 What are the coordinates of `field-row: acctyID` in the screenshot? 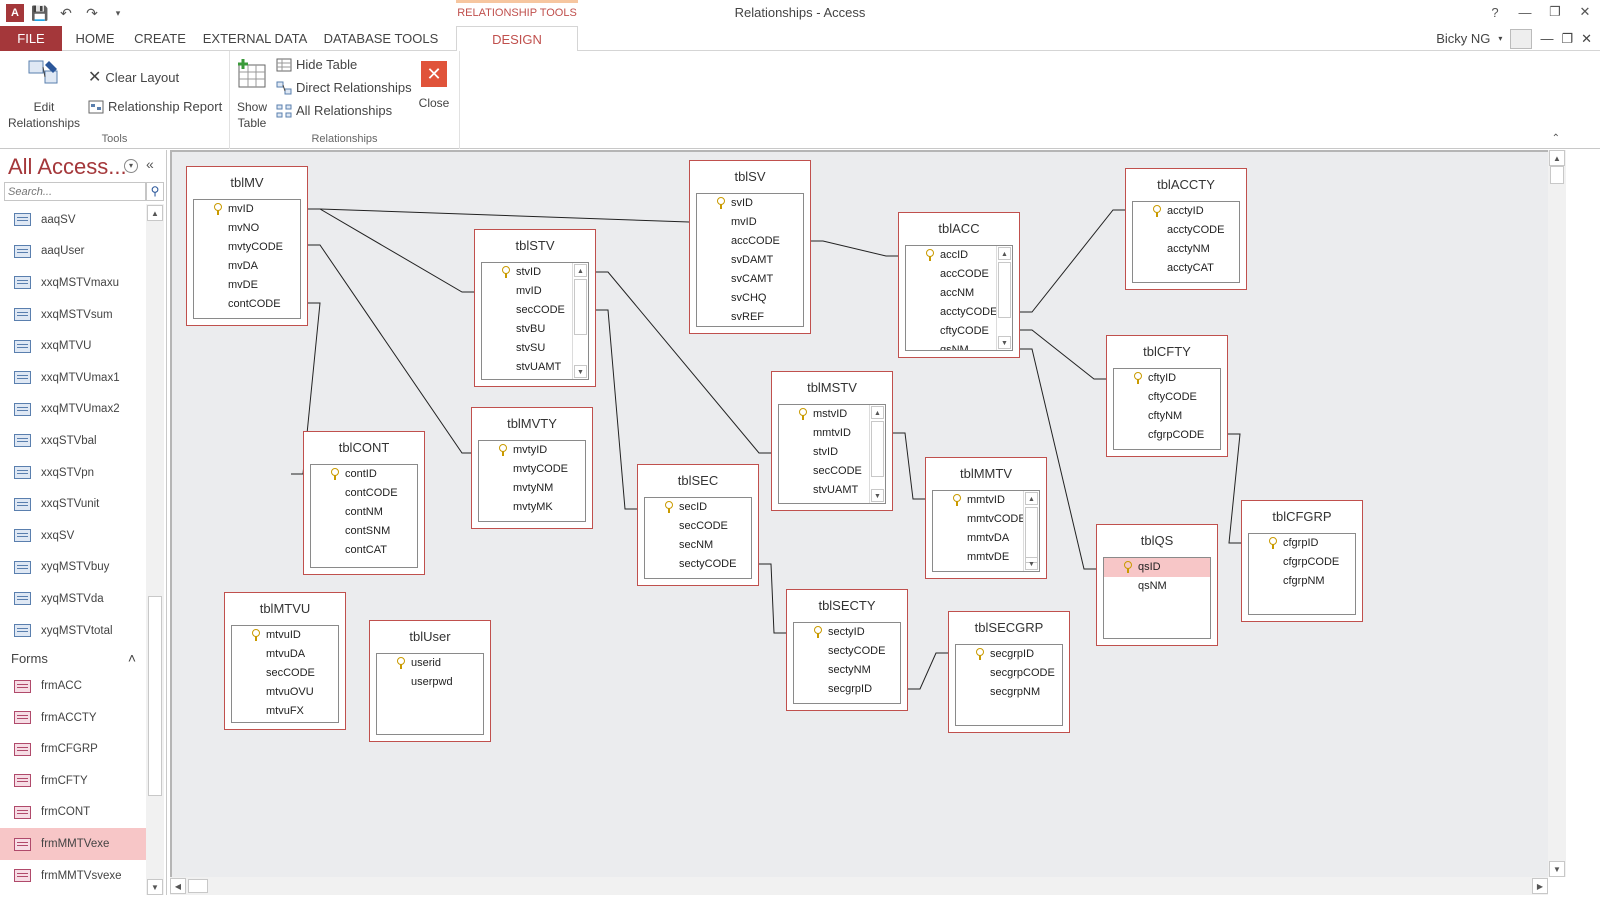 It's located at (1186, 211).